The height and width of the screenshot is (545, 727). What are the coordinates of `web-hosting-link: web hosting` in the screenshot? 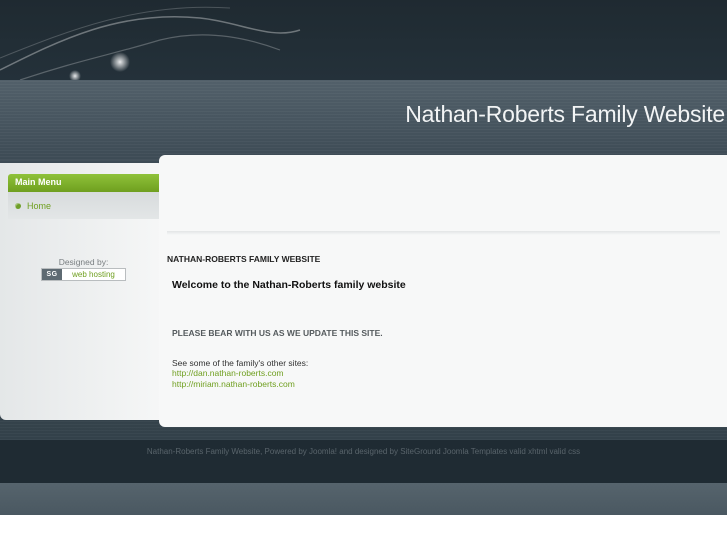 It's located at (93, 274).